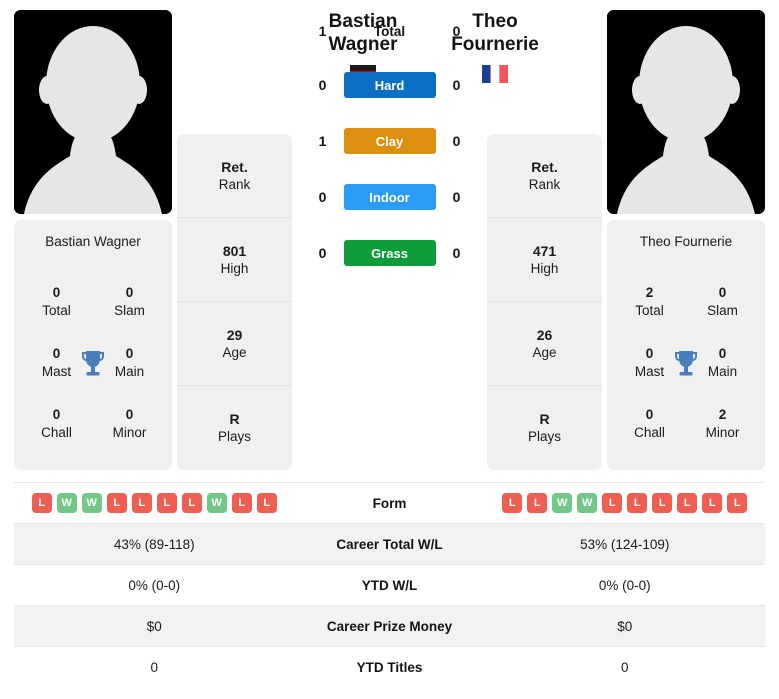 The width and height of the screenshot is (779, 699). What do you see at coordinates (56, 415) in the screenshot?
I see `left-titles-chall-value: 0` at bounding box center [56, 415].